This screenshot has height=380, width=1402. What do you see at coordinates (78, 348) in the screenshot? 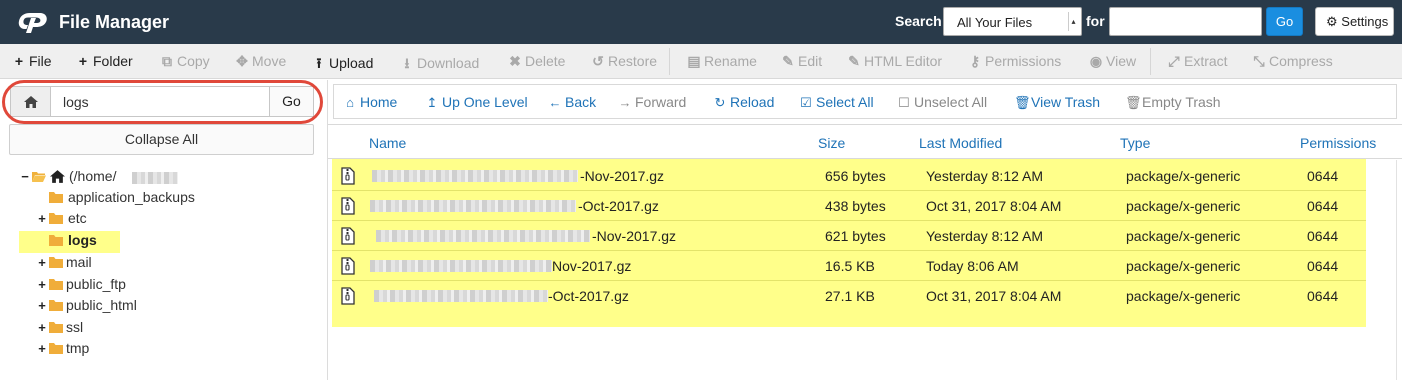
I see `tree-label: tmp` at bounding box center [78, 348].